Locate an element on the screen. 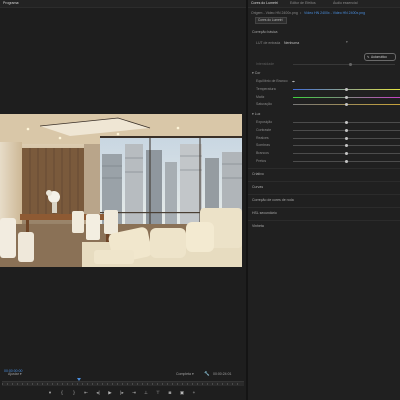 The width and height of the screenshot is (400, 400). eyedropper-icon: ✒ is located at coordinates (293, 81).